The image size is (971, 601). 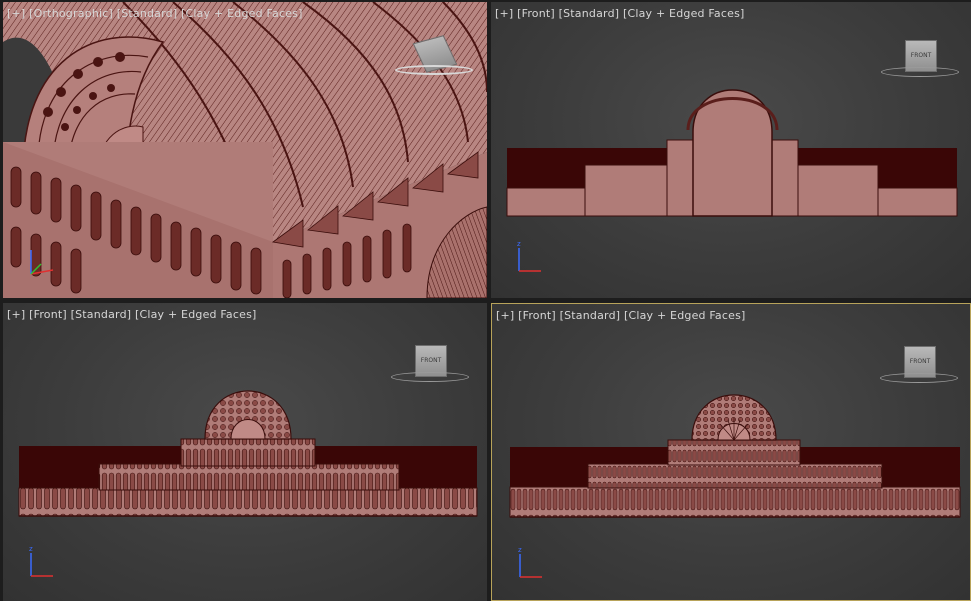 I want to click on viewport-point-of-view-menu: [Orthographic], so click(x=71, y=13).